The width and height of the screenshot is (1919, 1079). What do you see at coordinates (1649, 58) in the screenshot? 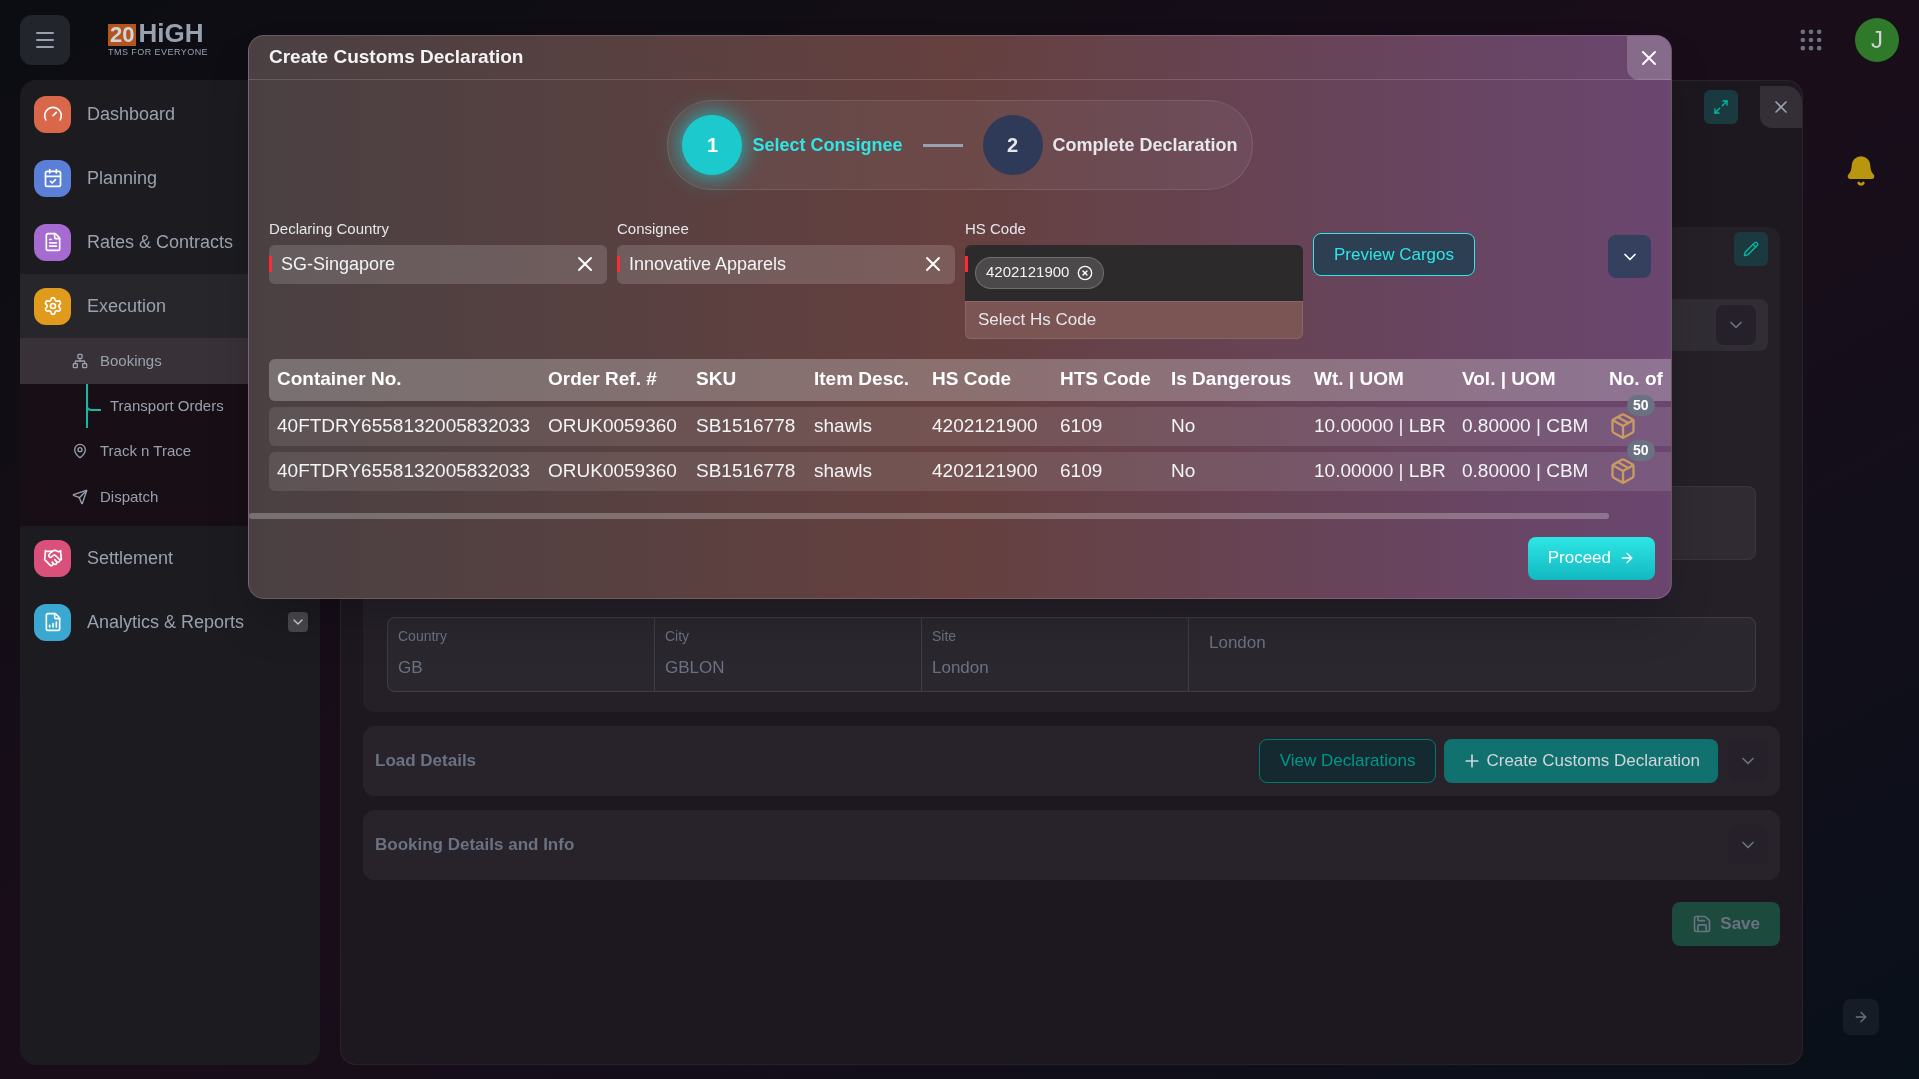
I see `close-button` at bounding box center [1649, 58].